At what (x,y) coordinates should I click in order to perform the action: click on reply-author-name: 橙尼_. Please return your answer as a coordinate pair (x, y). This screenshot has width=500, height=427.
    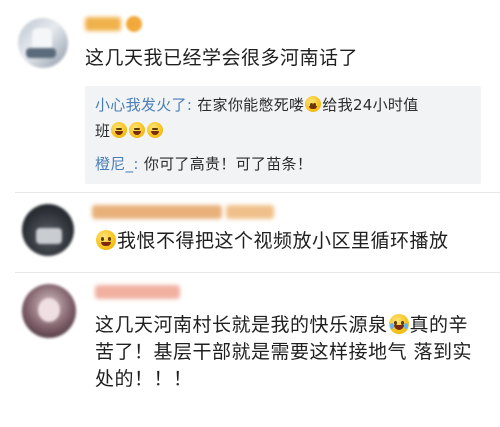
    Looking at the image, I should click on (114, 164).